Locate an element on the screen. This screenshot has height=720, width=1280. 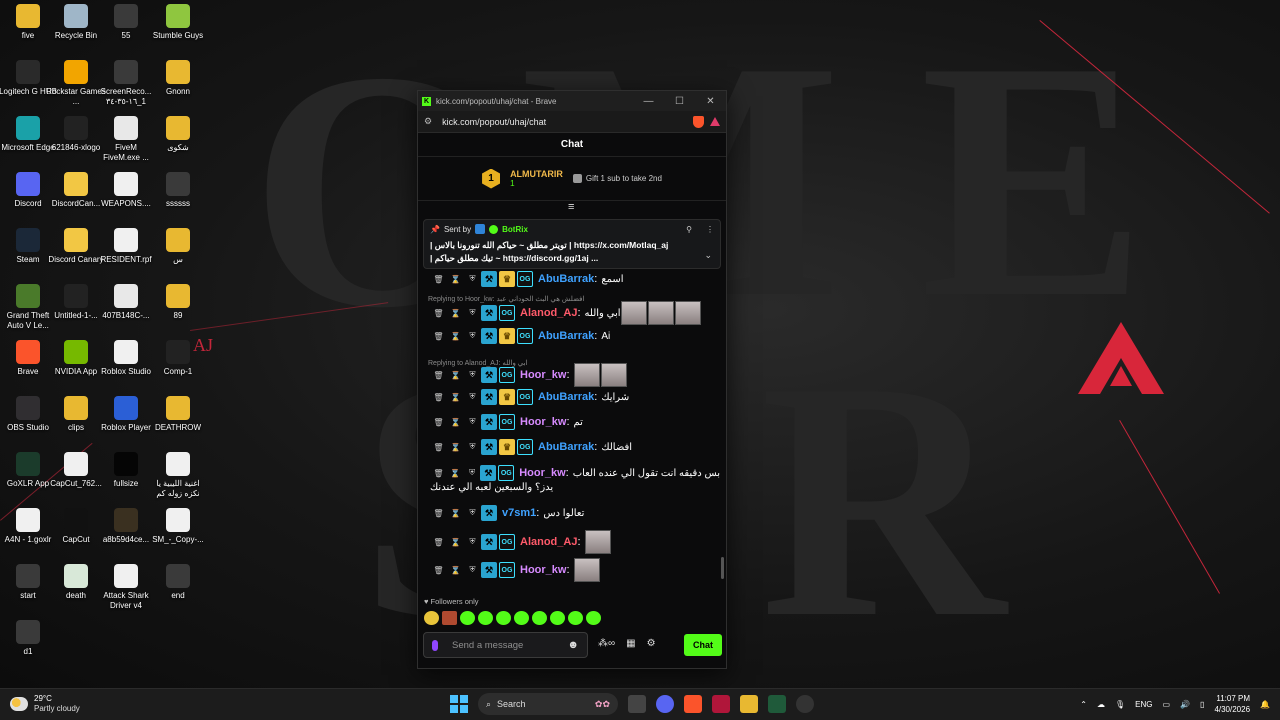
leader-name: ALMUTARIR is located at coordinates (536, 174).